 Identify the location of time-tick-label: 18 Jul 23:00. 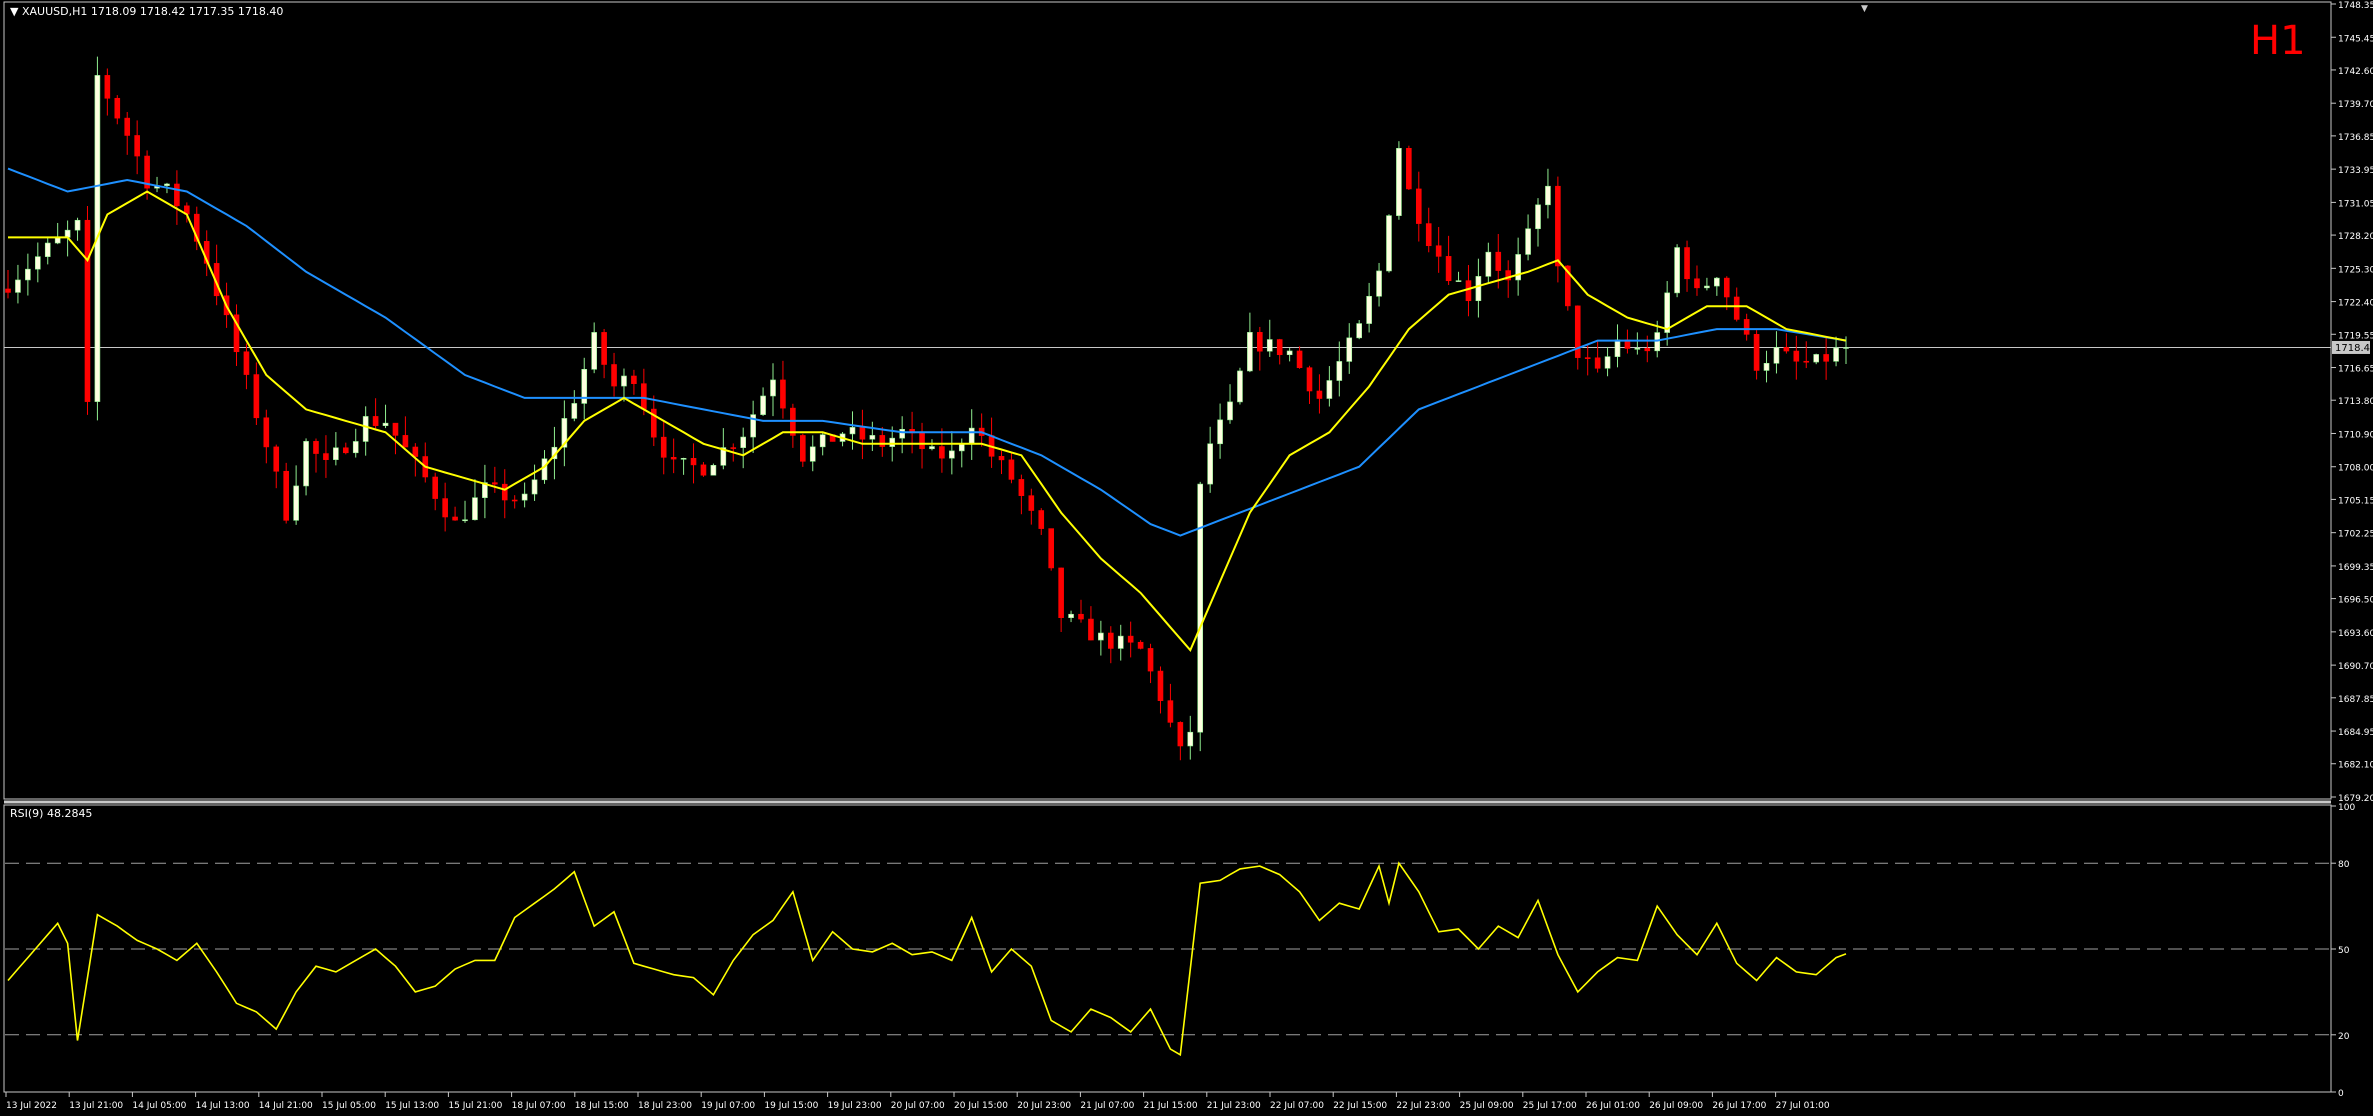
(665, 1106).